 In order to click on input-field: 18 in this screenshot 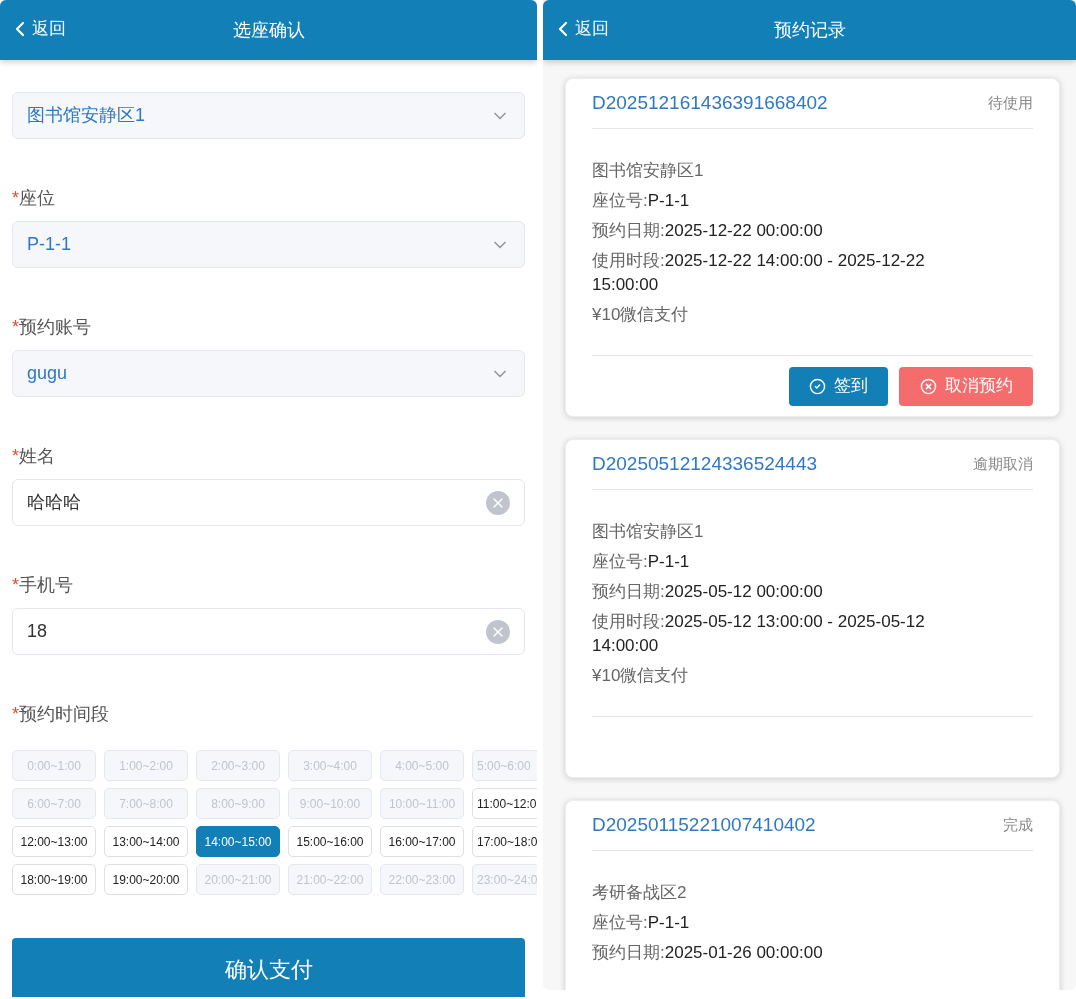, I will do `click(268, 631)`.